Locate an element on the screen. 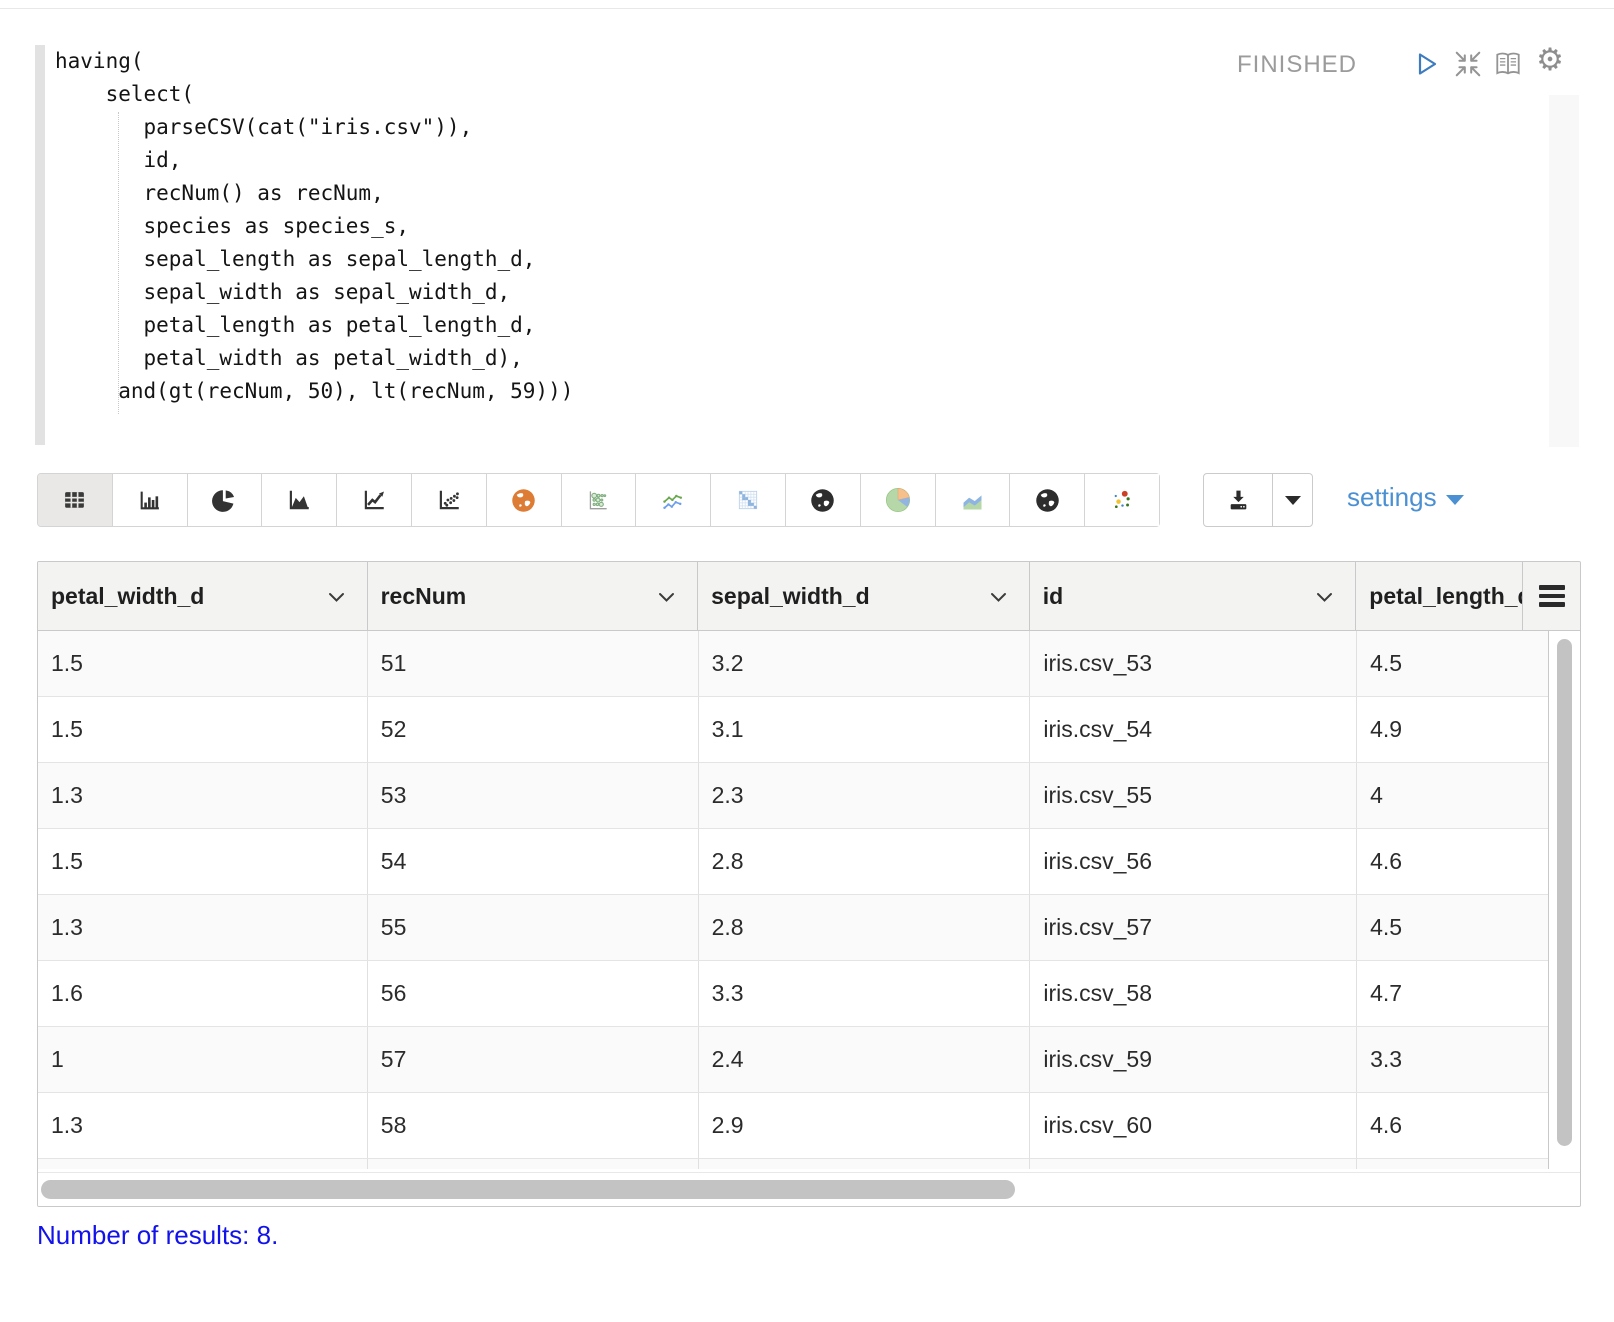 This screenshot has width=1614, height=1322. caret-down-icon is located at coordinates (1292, 500).